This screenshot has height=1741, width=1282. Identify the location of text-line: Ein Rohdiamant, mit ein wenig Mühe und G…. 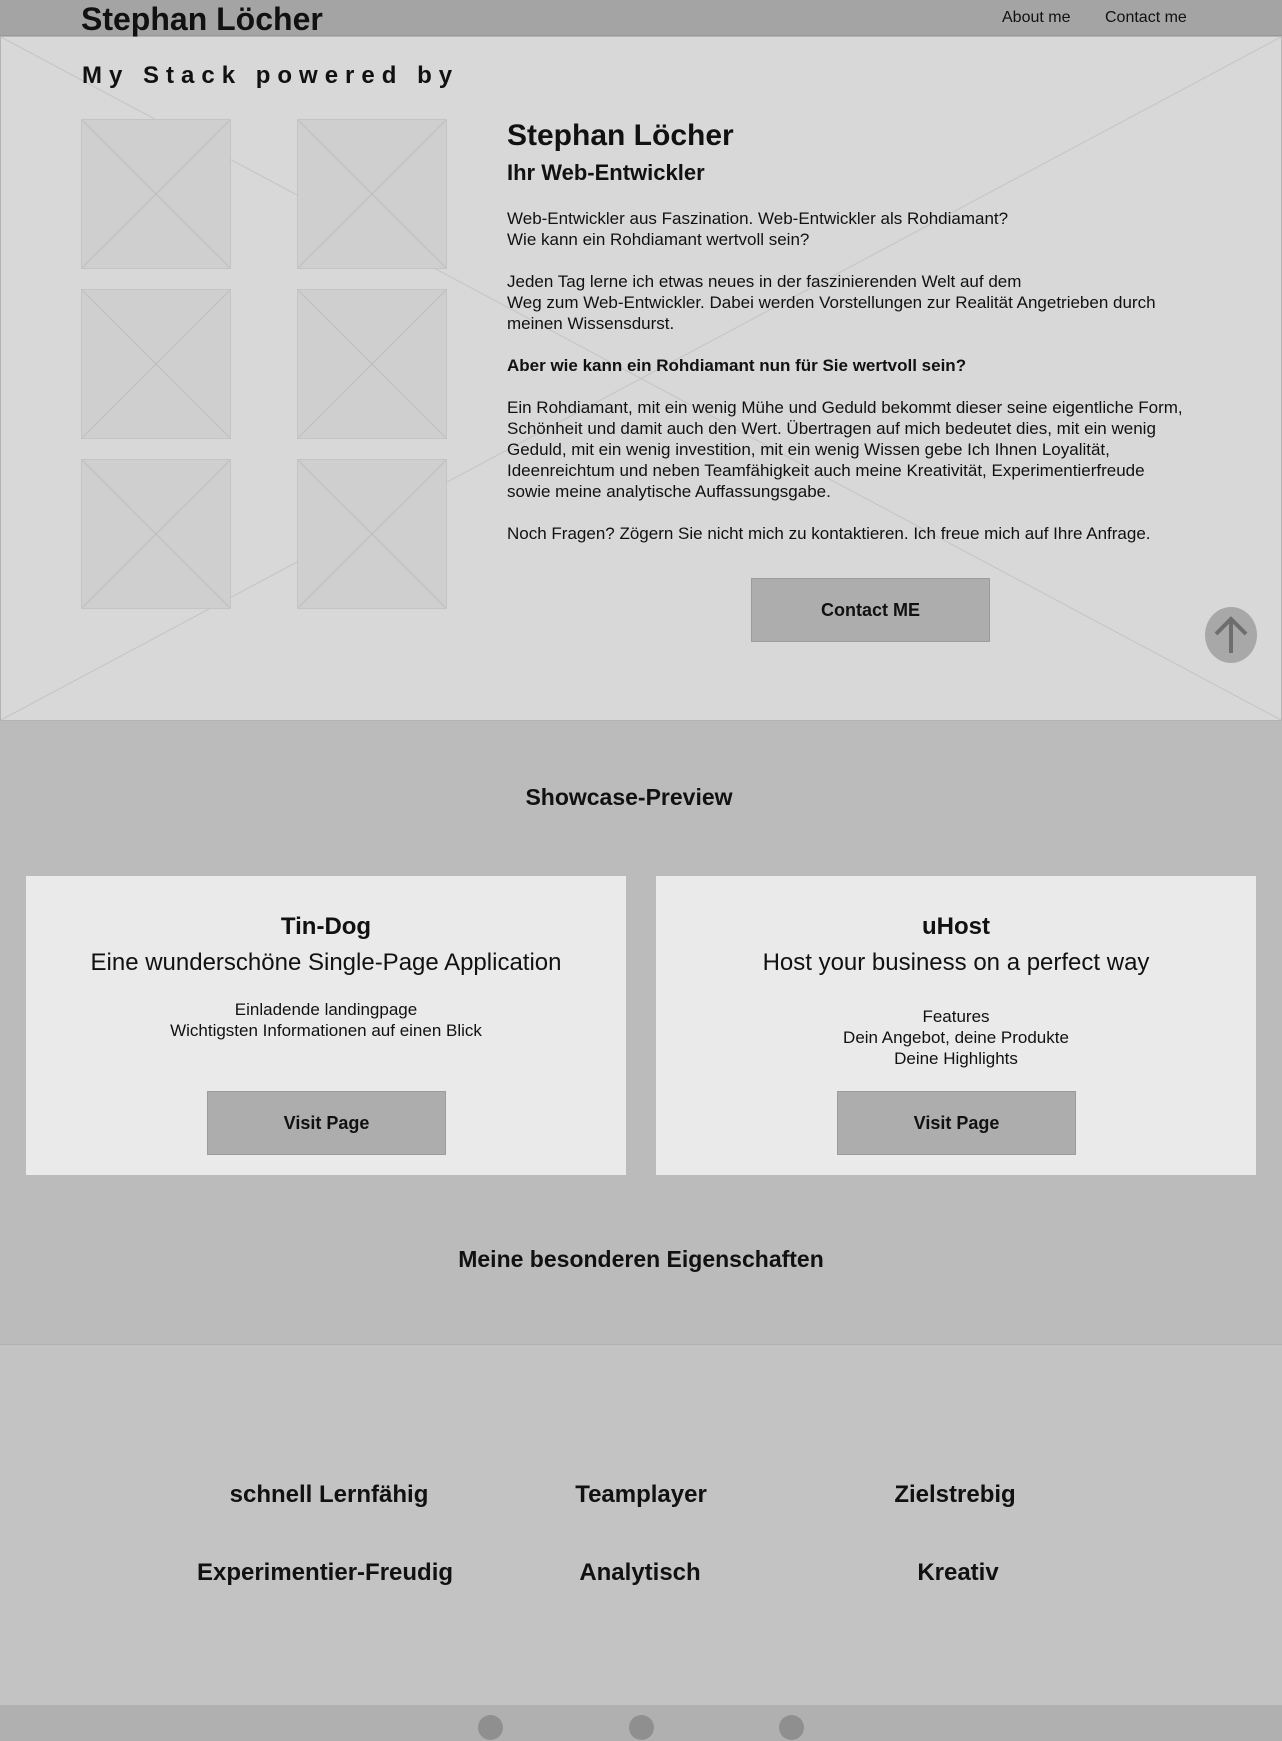
(845, 407).